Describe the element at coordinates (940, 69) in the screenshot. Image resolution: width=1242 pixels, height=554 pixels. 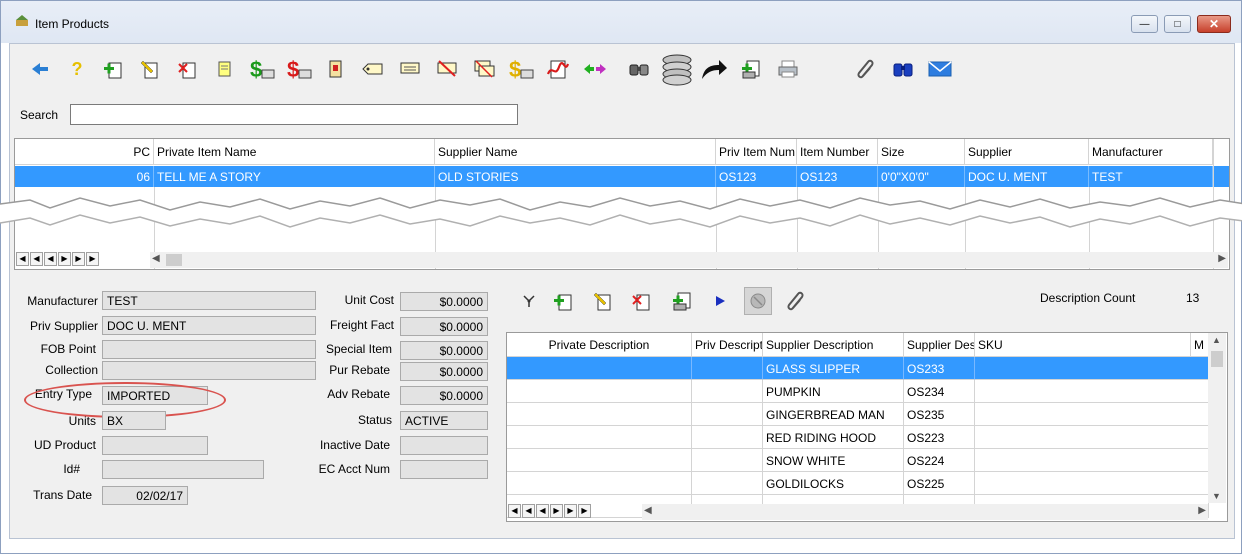
I see `email-button` at that location.